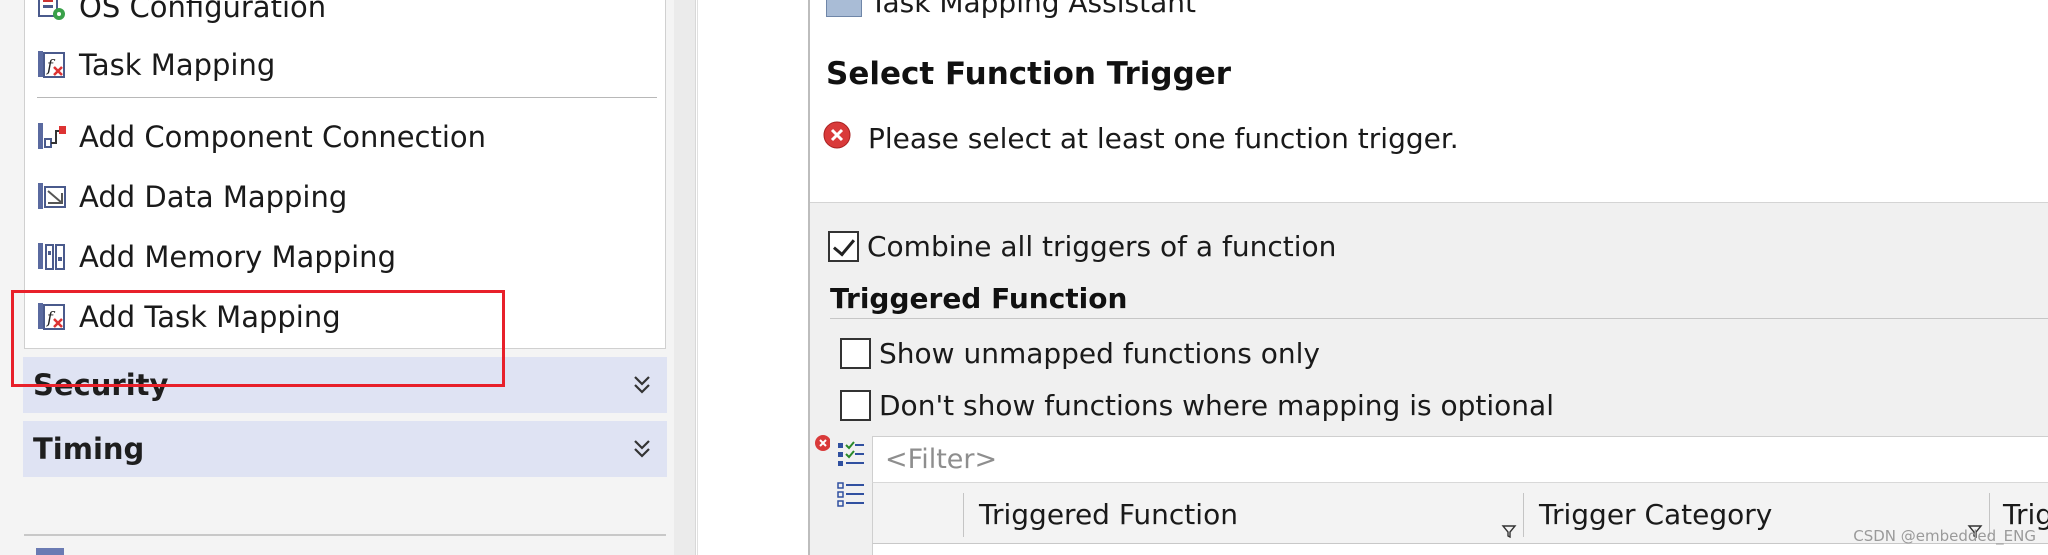 The width and height of the screenshot is (2048, 555). I want to click on column-header-triggered-function: Triggered Function, so click(1108, 514).